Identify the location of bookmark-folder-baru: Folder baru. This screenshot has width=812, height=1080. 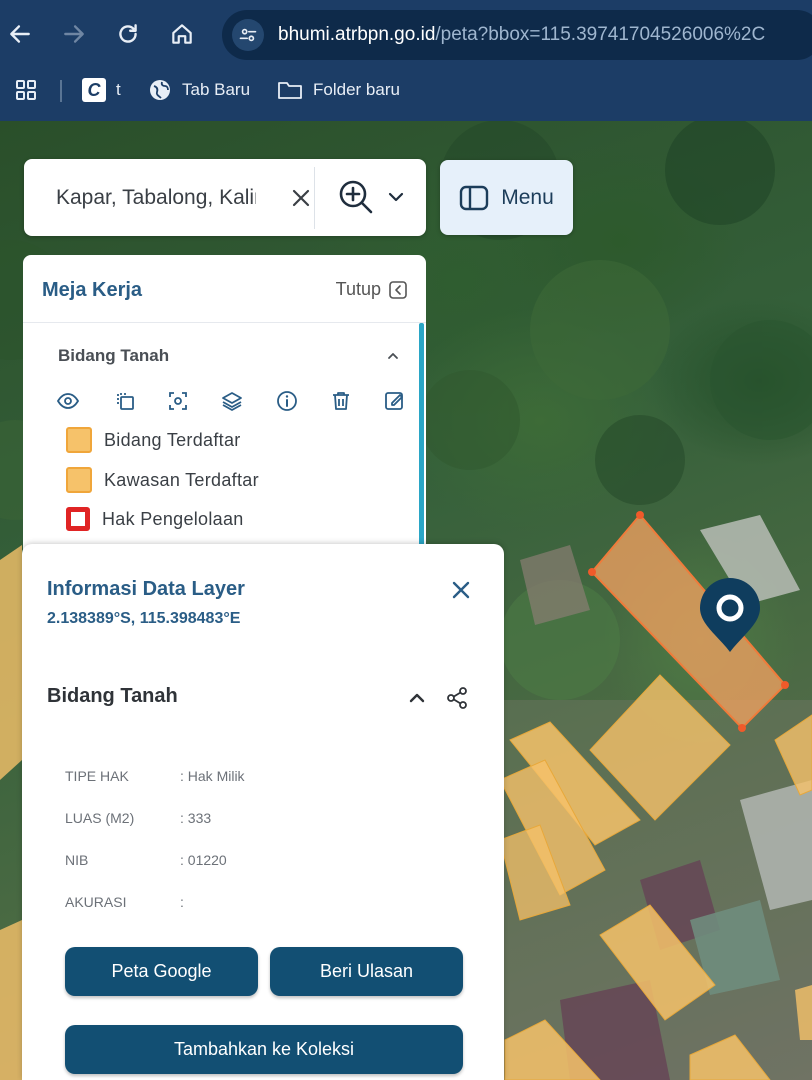
(338, 90).